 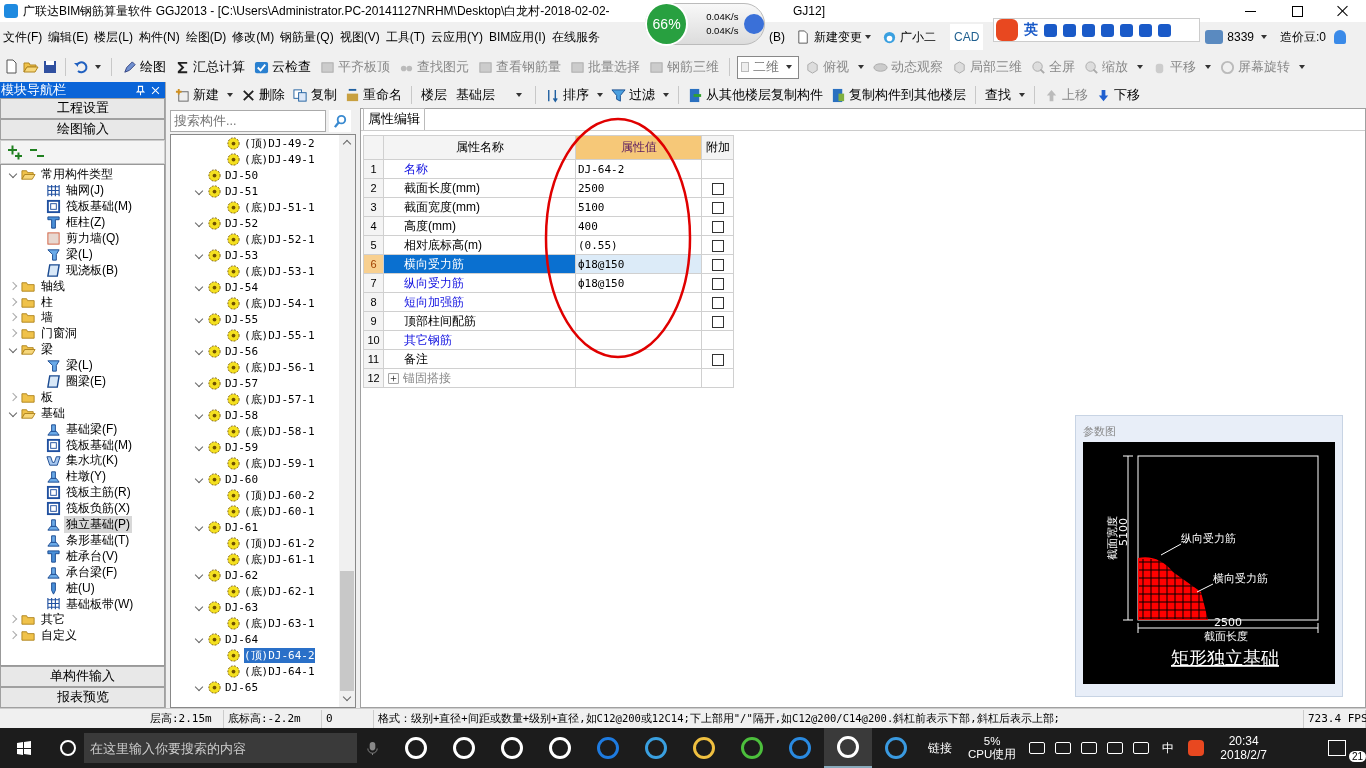 I want to click on tree-item: (底)DJ-55-1, so click(x=279, y=335).